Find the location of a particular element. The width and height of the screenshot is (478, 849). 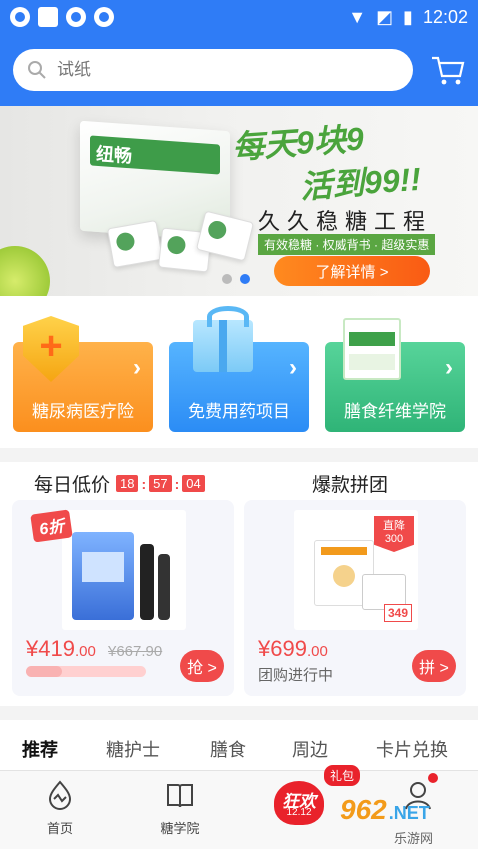

shield-icon is located at coordinates (51, 349).